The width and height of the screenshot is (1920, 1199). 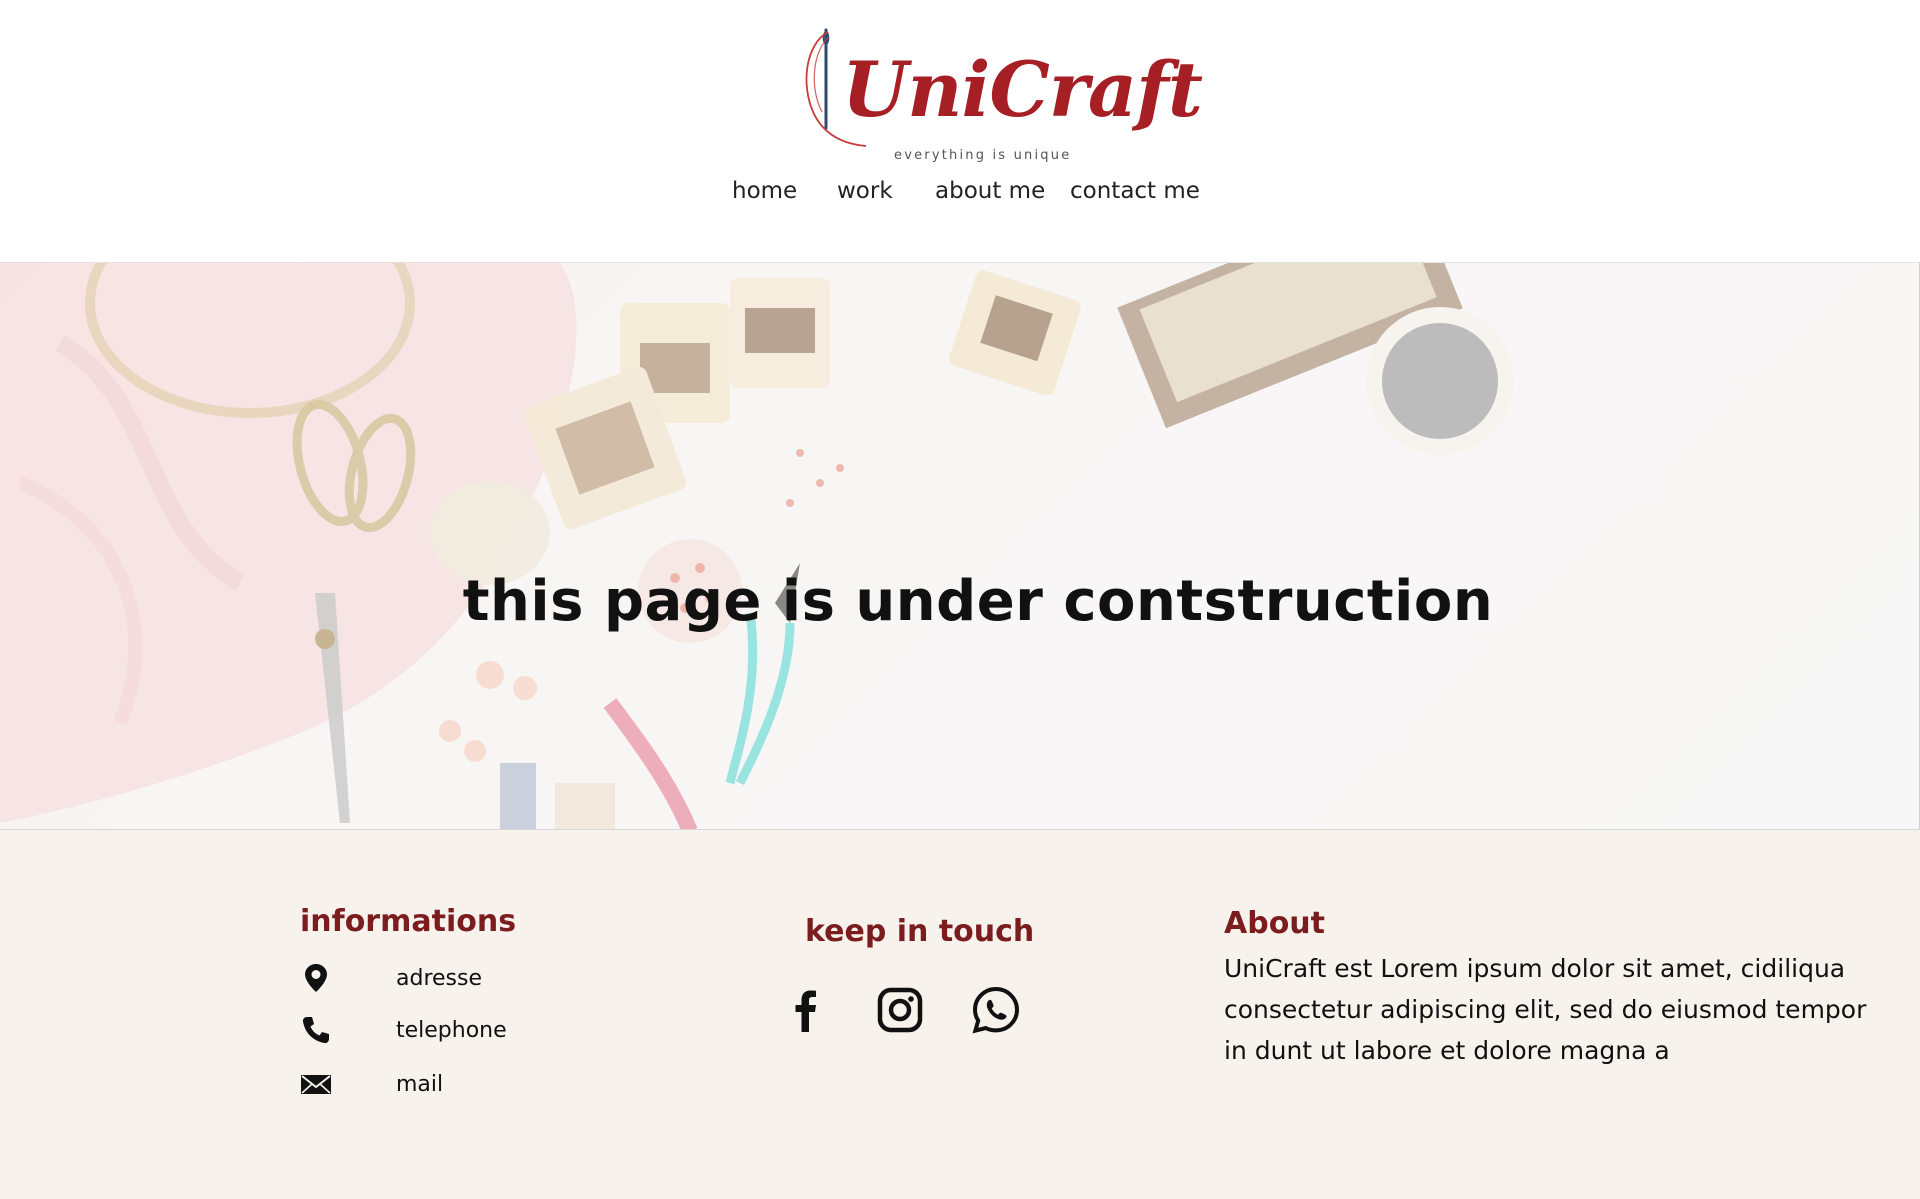 What do you see at coordinates (806, 1010) in the screenshot?
I see `facebook-icon` at bounding box center [806, 1010].